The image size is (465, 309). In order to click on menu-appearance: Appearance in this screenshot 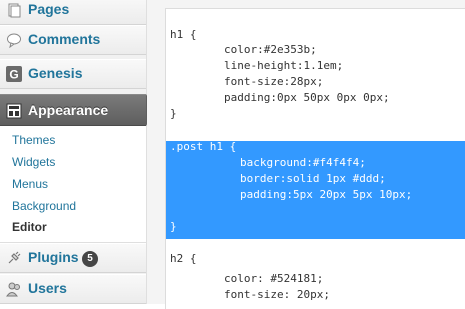, I will do `click(73, 110)`.